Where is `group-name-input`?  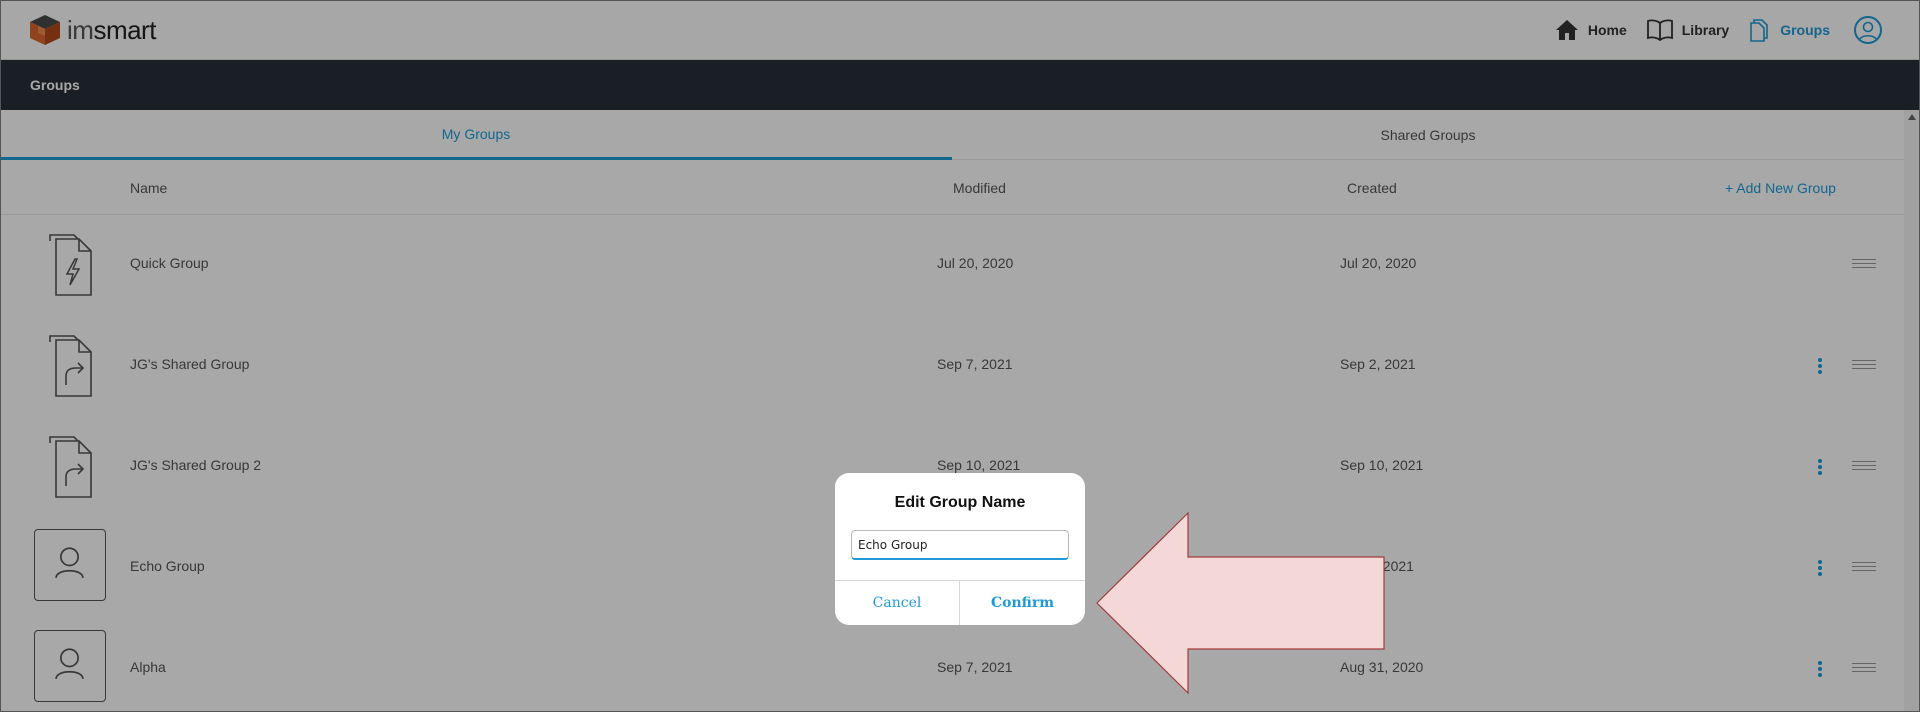
group-name-input is located at coordinates (960, 545).